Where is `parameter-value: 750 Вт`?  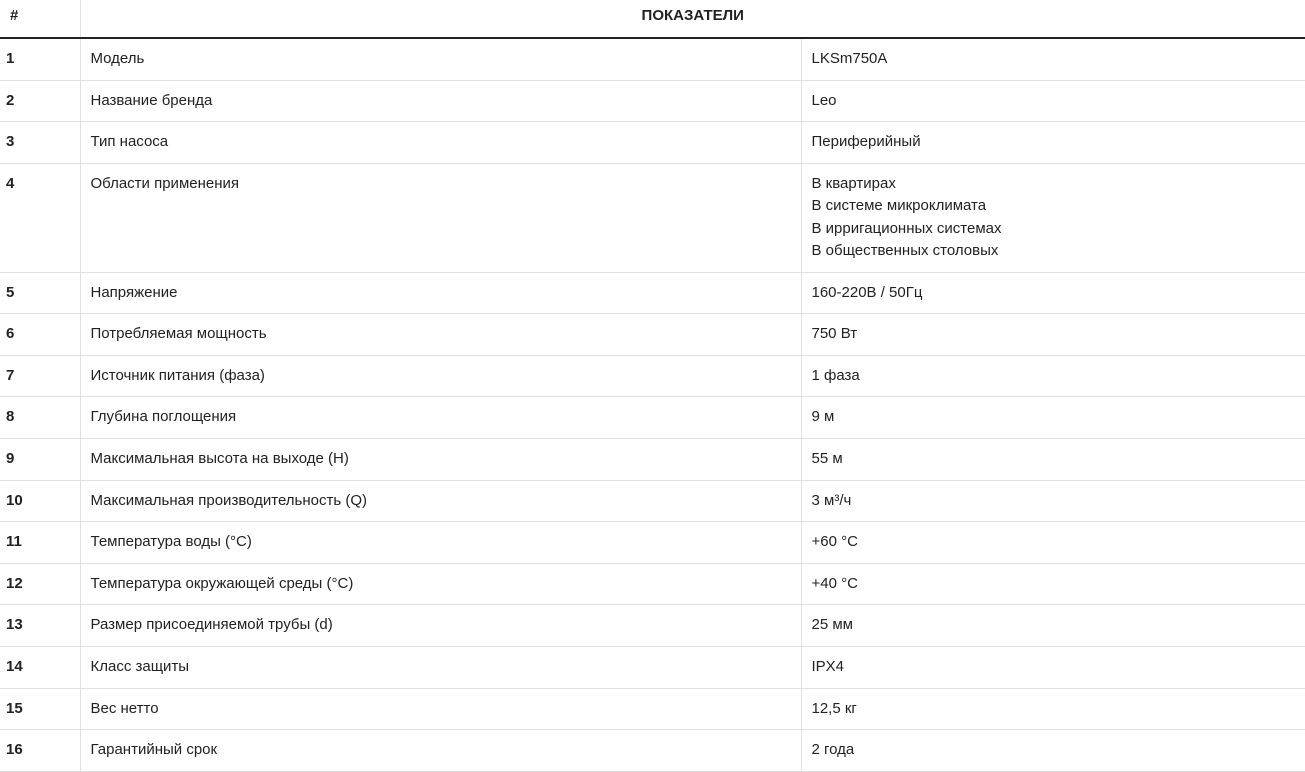
parameter-value: 750 Вт is located at coordinates (1053, 334).